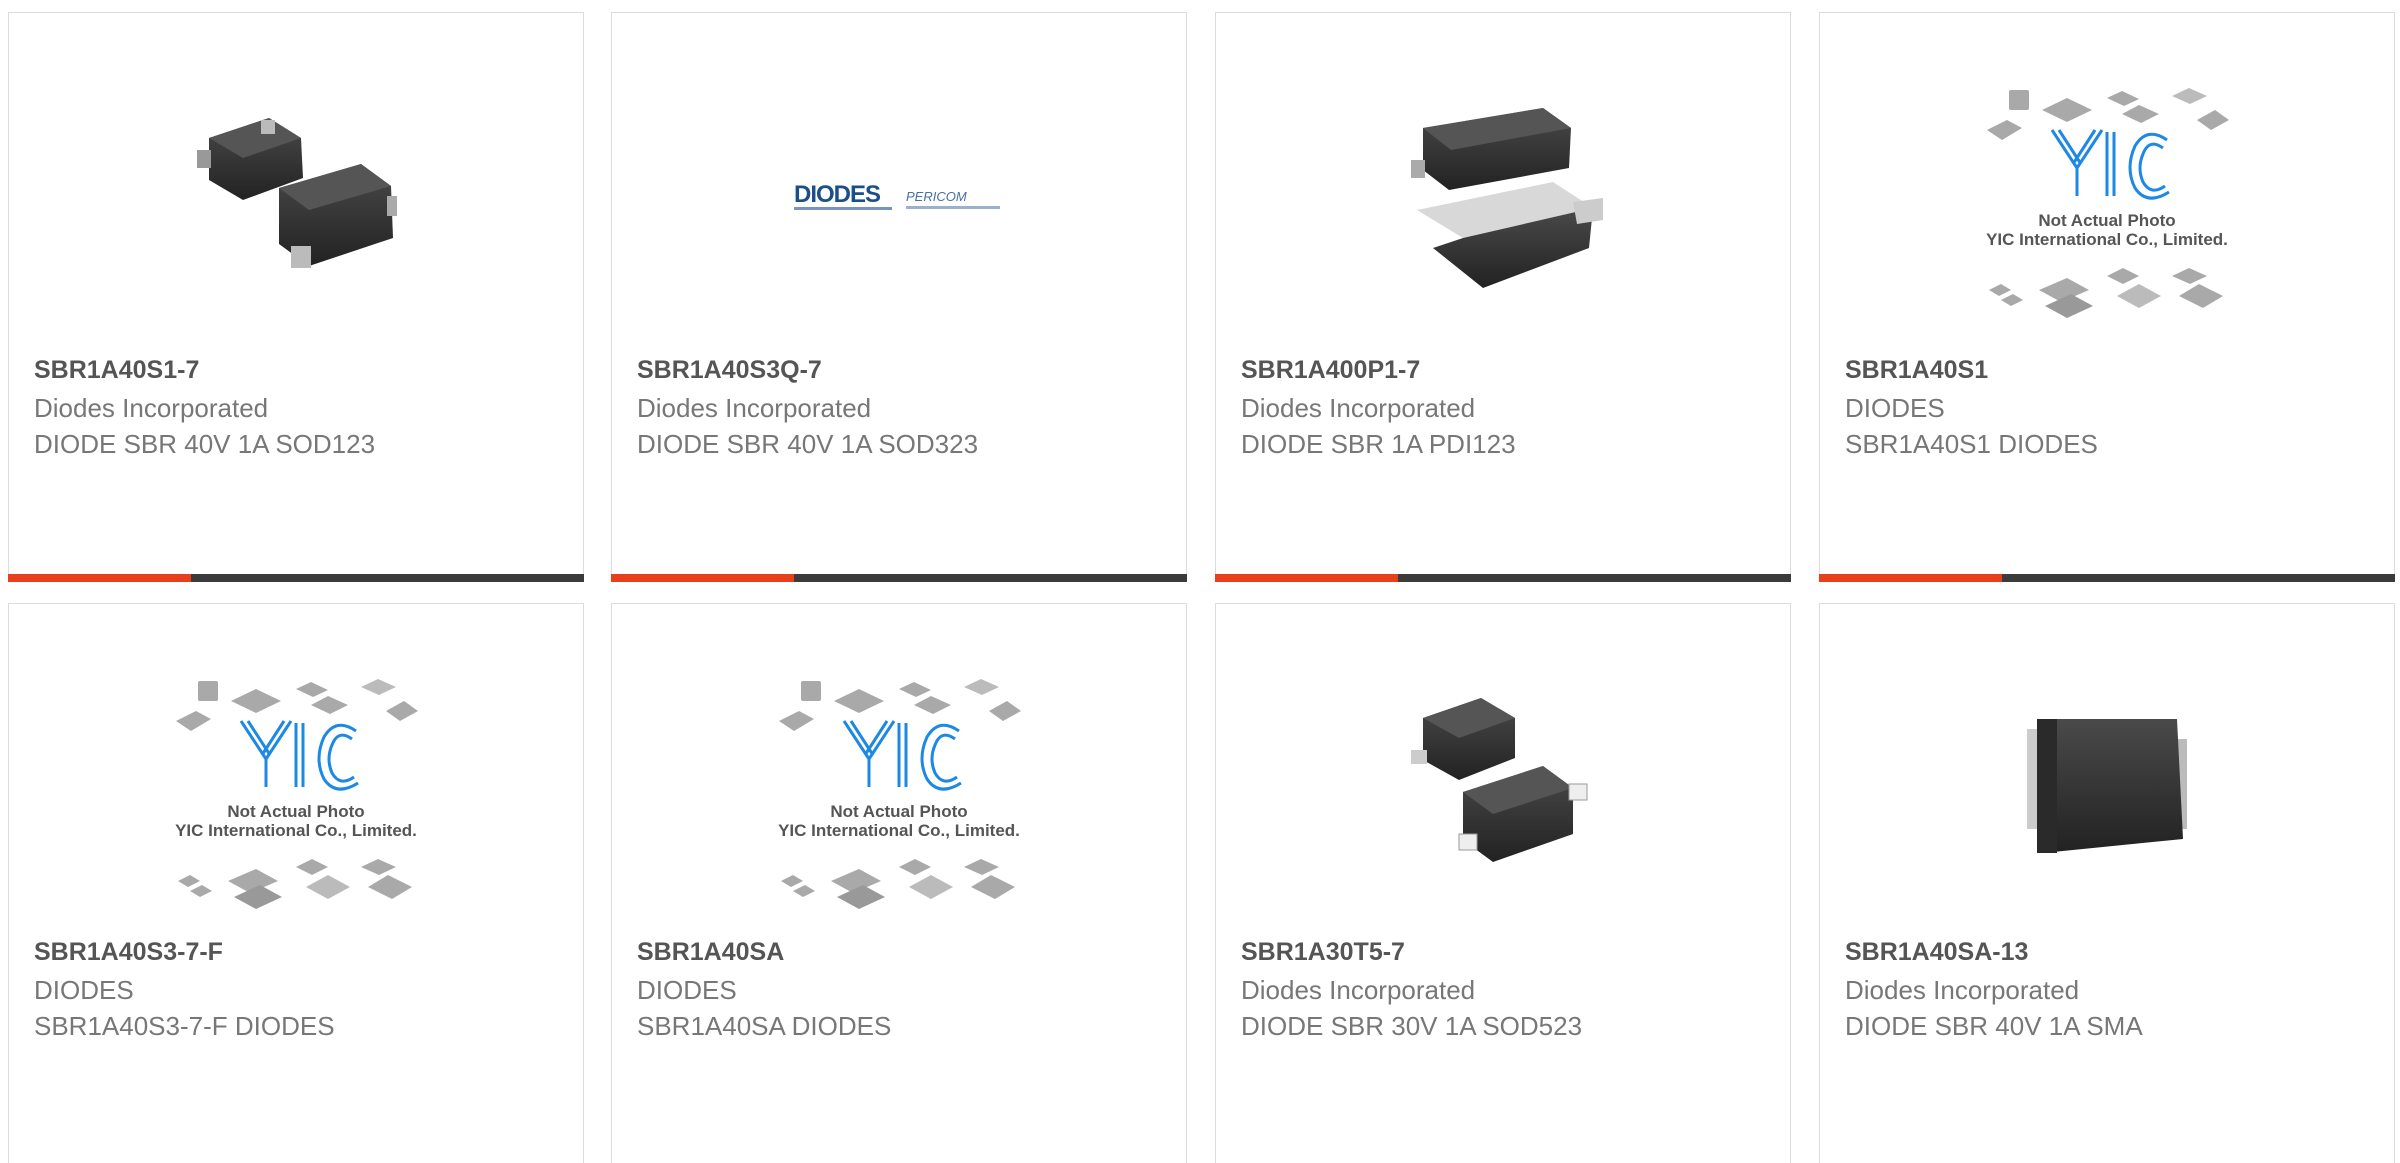  Describe the element at coordinates (729, 370) in the screenshot. I see `part-number-link: SBR1A40S3Q-7` at that location.